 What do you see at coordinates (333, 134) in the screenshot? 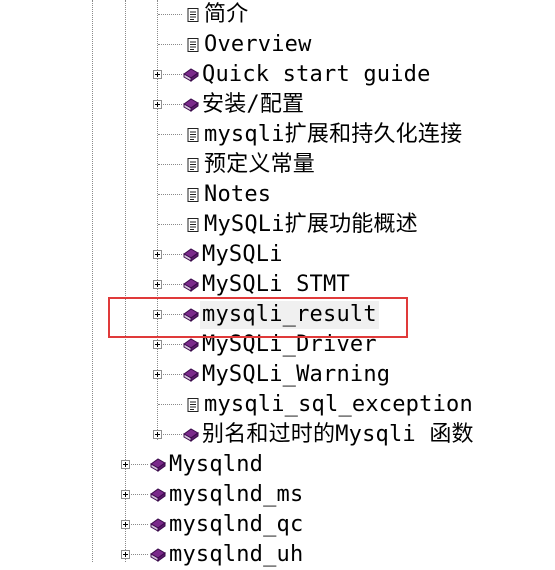
I see `tree-item-label: mysqli扩展和持久化连接` at bounding box center [333, 134].